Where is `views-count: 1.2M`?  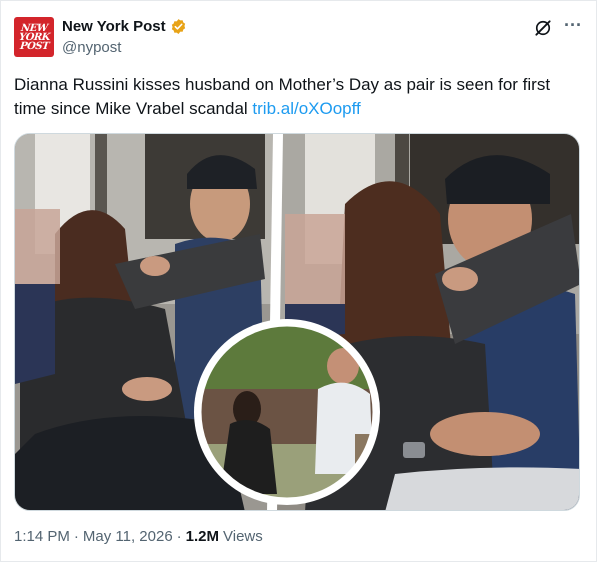
views-count: 1.2M is located at coordinates (202, 536).